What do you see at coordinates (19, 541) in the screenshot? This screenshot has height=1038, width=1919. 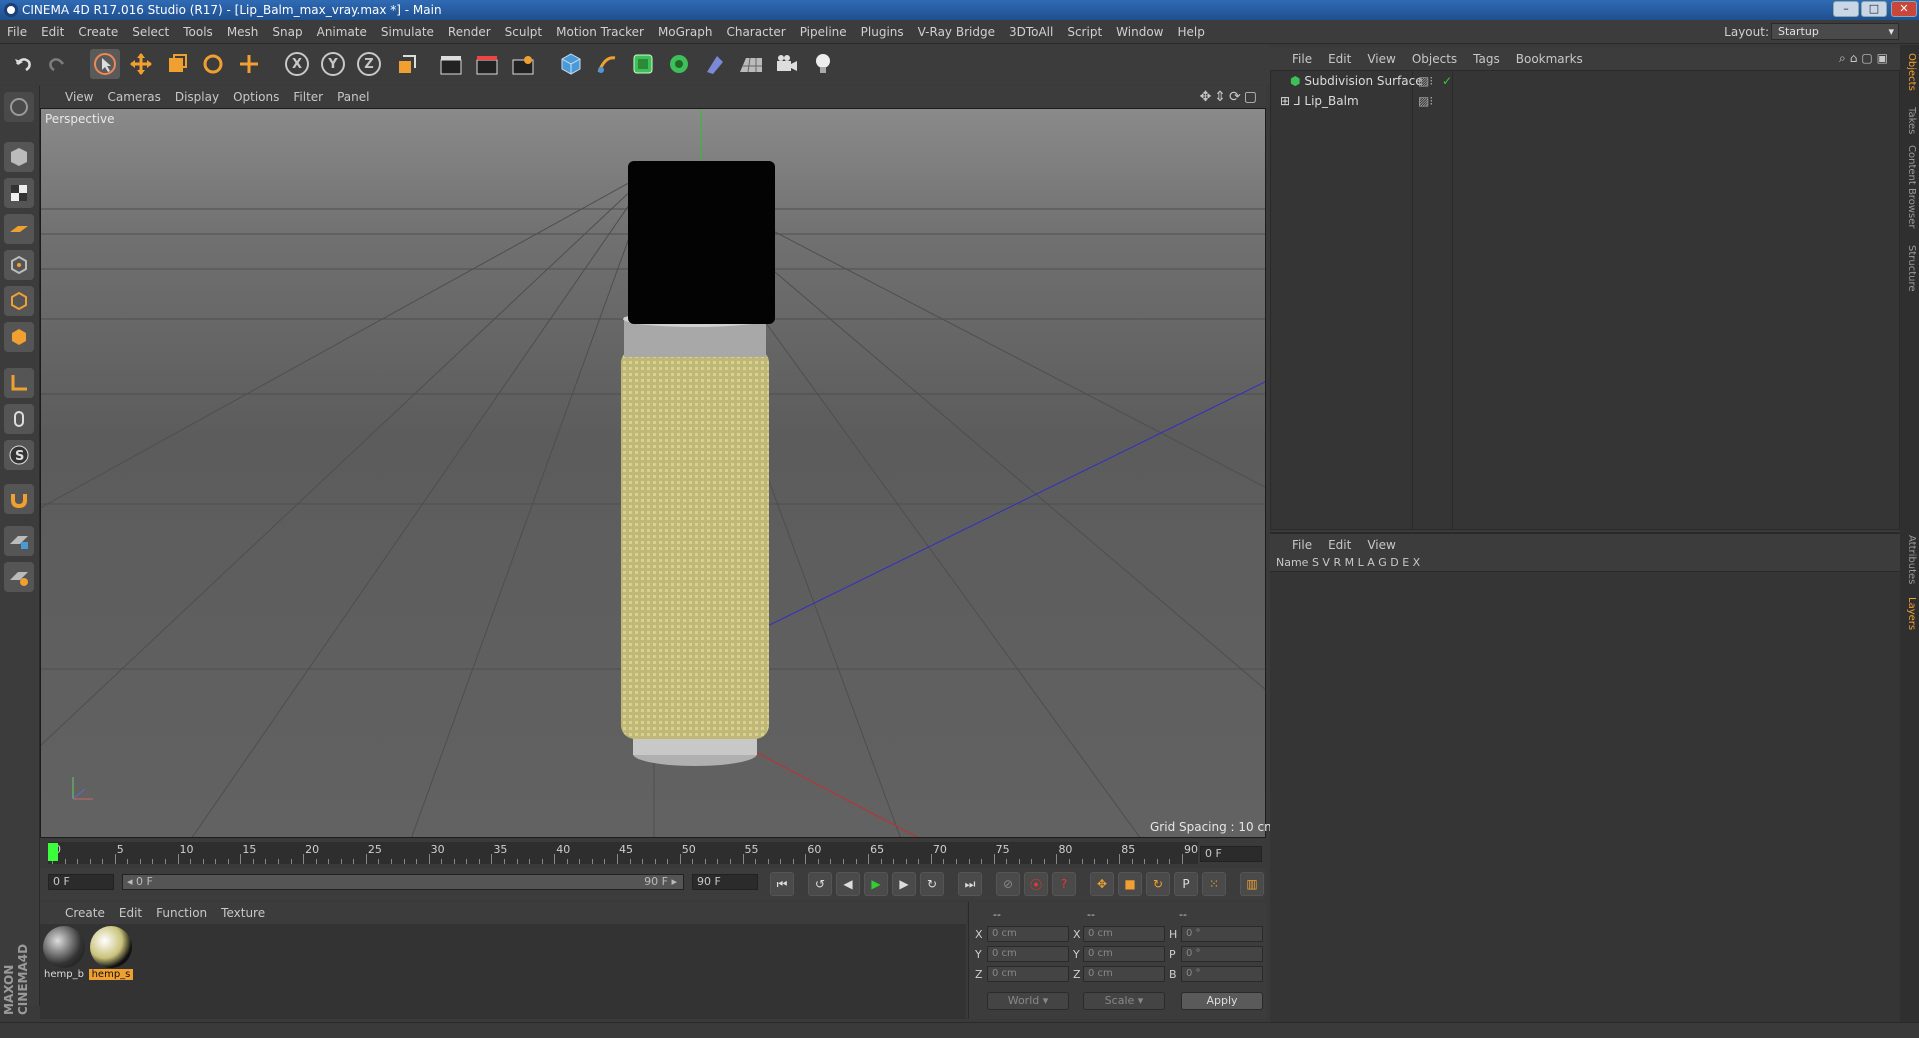 I see `lock-workplane-button` at bounding box center [19, 541].